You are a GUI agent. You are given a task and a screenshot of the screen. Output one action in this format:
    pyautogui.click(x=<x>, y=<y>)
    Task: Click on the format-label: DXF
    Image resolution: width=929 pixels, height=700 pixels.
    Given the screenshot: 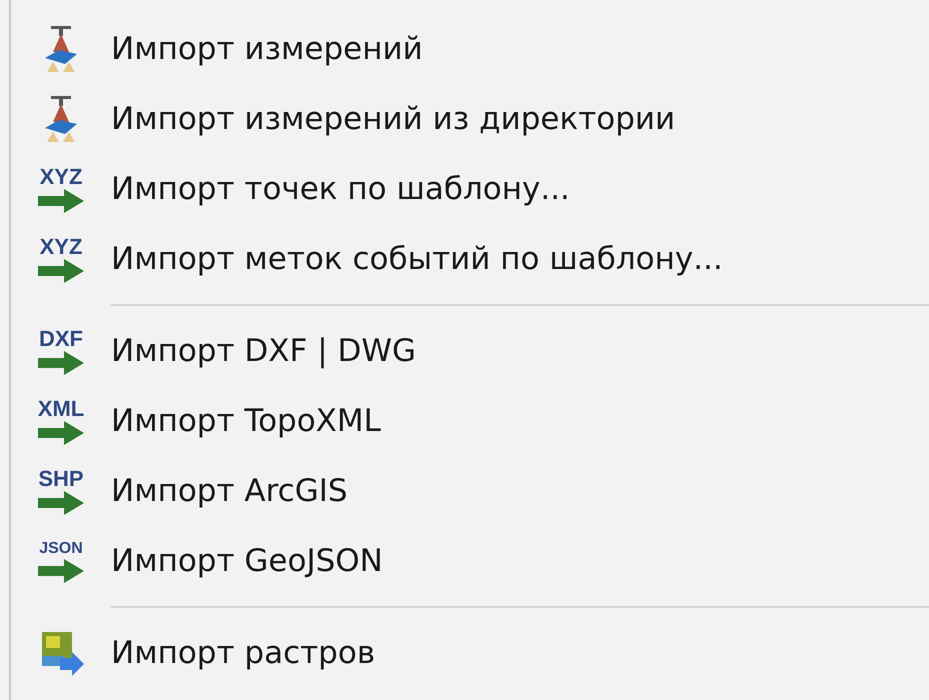 What is the action you would take?
    pyautogui.click(x=61, y=339)
    